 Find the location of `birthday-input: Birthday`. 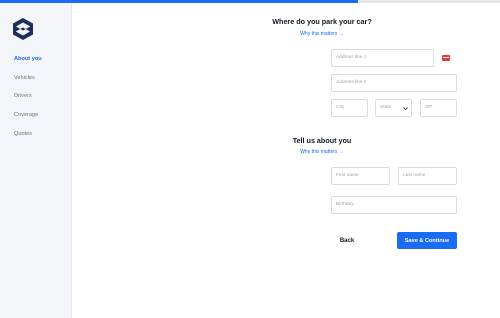

birthday-input: Birthday is located at coordinates (394, 205).